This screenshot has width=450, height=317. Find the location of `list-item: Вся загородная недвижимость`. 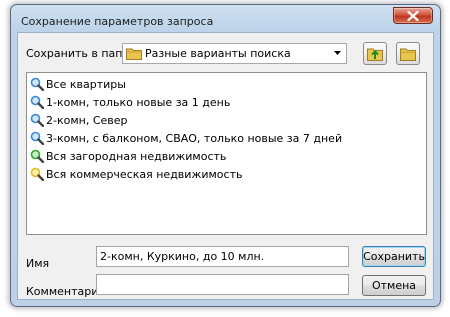

list-item: Вся загородная недвижимость is located at coordinates (128, 156).